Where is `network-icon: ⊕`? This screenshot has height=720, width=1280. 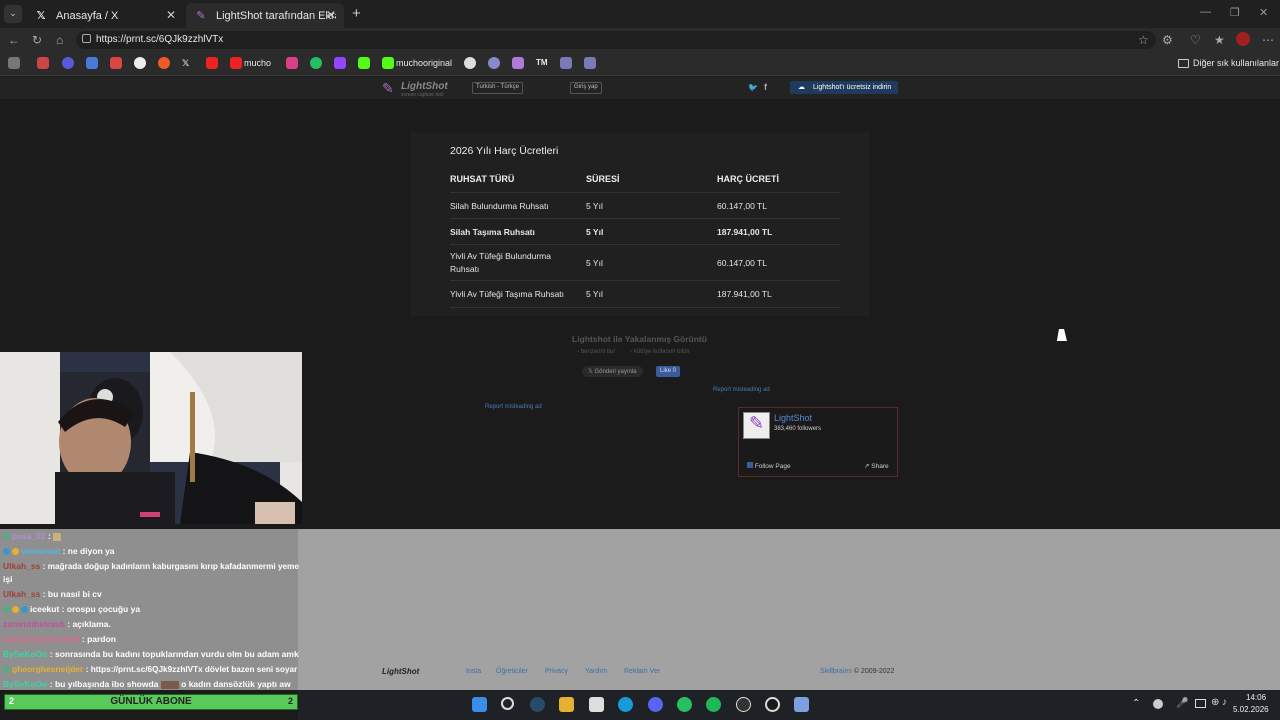 network-icon: ⊕ is located at coordinates (1215, 702).